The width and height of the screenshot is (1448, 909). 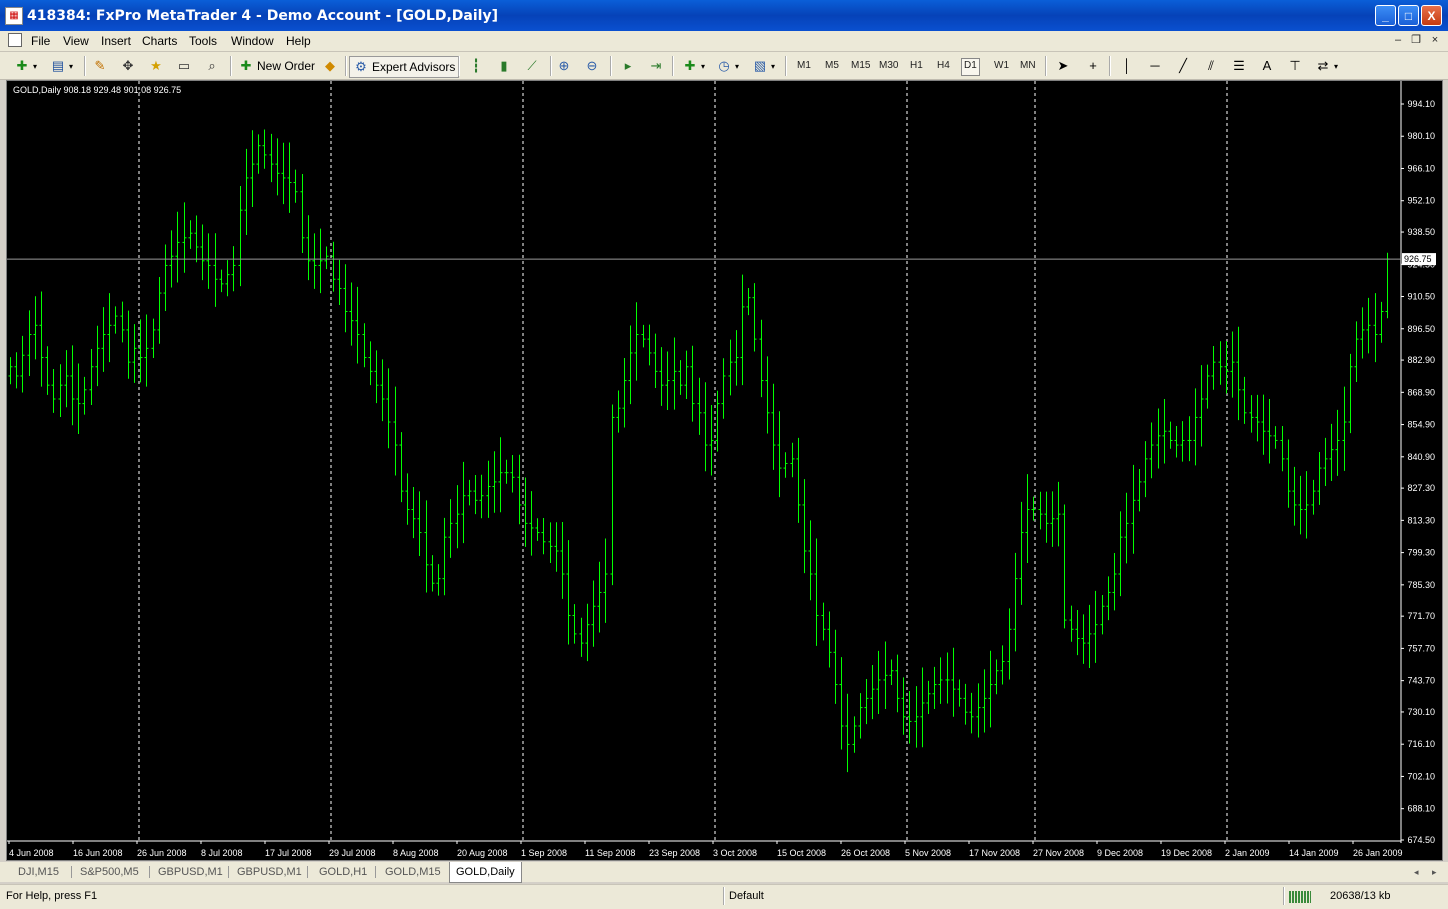 What do you see at coordinates (1378, 853) in the screenshot?
I see `time-tick-label: 26 Jan 2009` at bounding box center [1378, 853].